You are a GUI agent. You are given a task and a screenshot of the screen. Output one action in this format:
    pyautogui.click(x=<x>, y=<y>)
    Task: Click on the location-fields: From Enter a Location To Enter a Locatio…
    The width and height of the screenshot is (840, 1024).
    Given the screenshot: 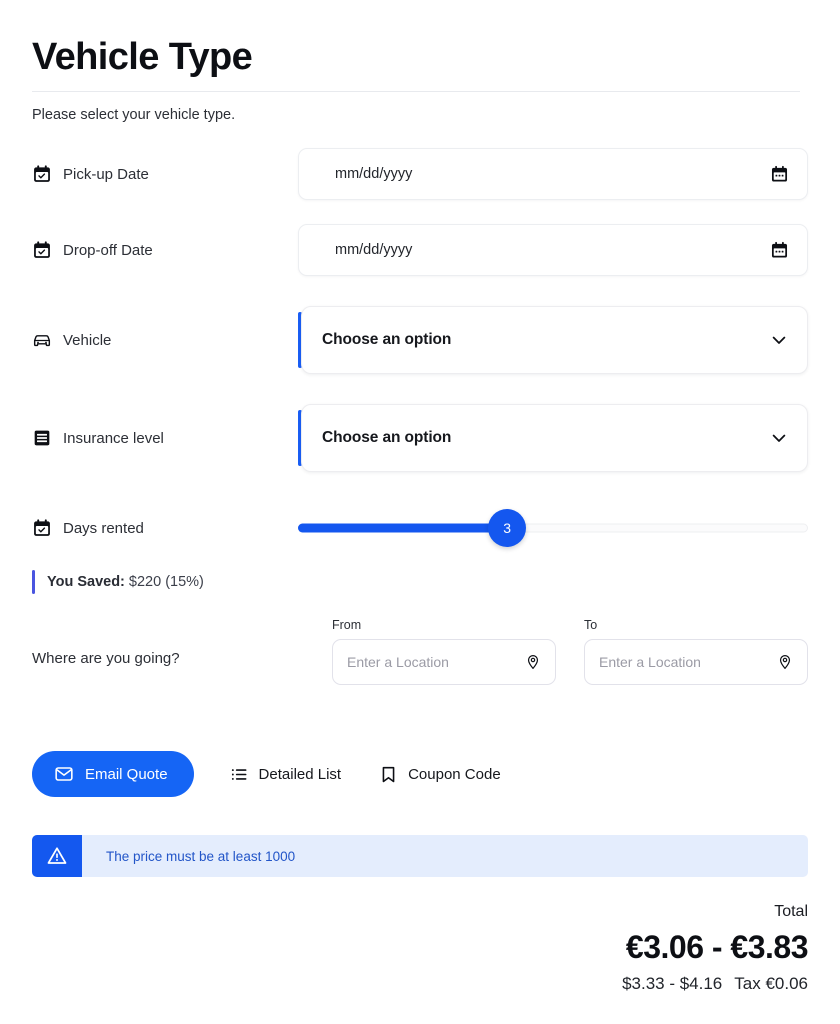 What is the action you would take?
    pyautogui.click(x=570, y=652)
    